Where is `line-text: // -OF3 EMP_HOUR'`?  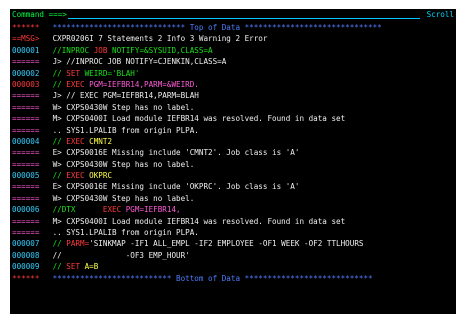
line-text: // -OF3 EMP_HOUR' is located at coordinates (252, 255).